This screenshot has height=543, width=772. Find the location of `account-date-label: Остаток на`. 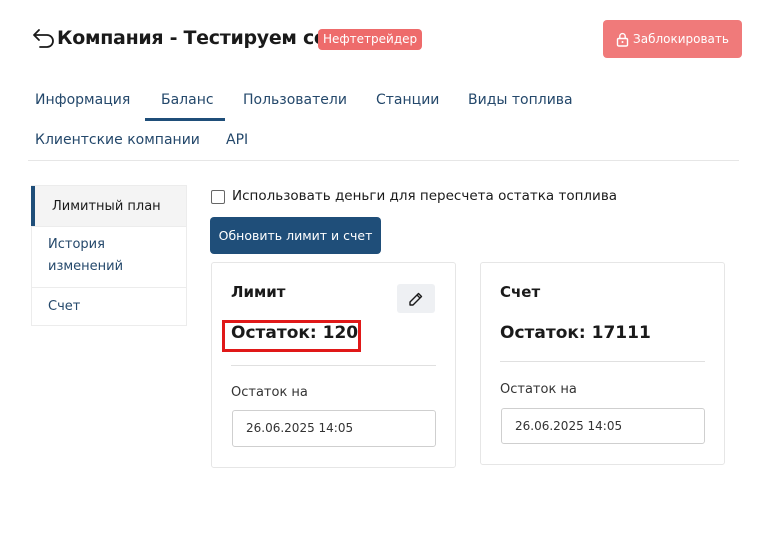

account-date-label: Остаток на is located at coordinates (538, 389).